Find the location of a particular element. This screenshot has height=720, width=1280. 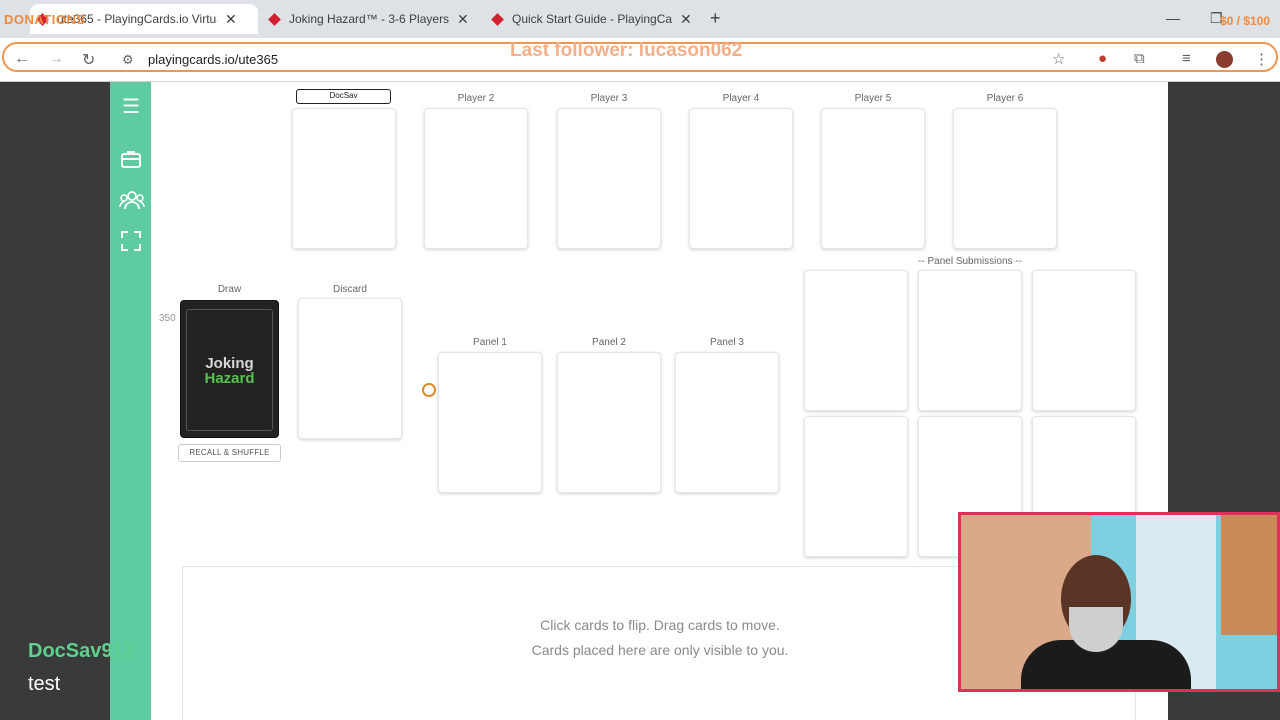

player-3-label: Player 3 is located at coordinates (609, 98).